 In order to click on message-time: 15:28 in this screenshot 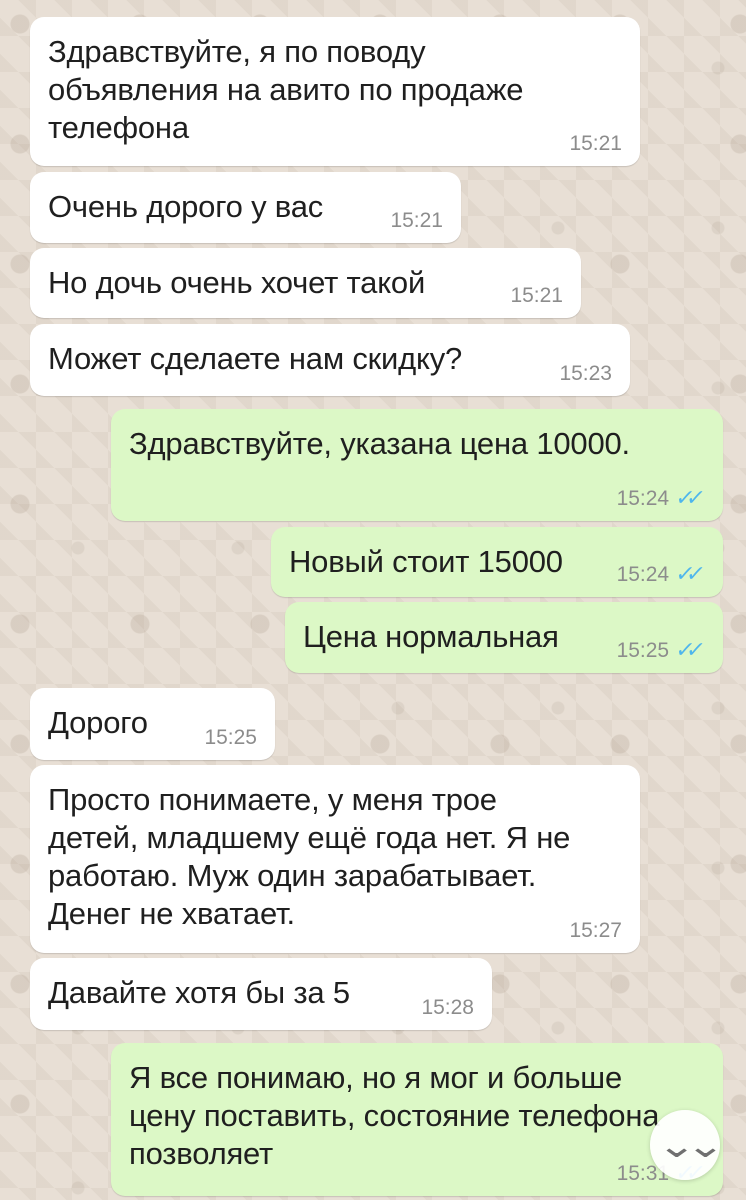, I will do `click(447, 1007)`.